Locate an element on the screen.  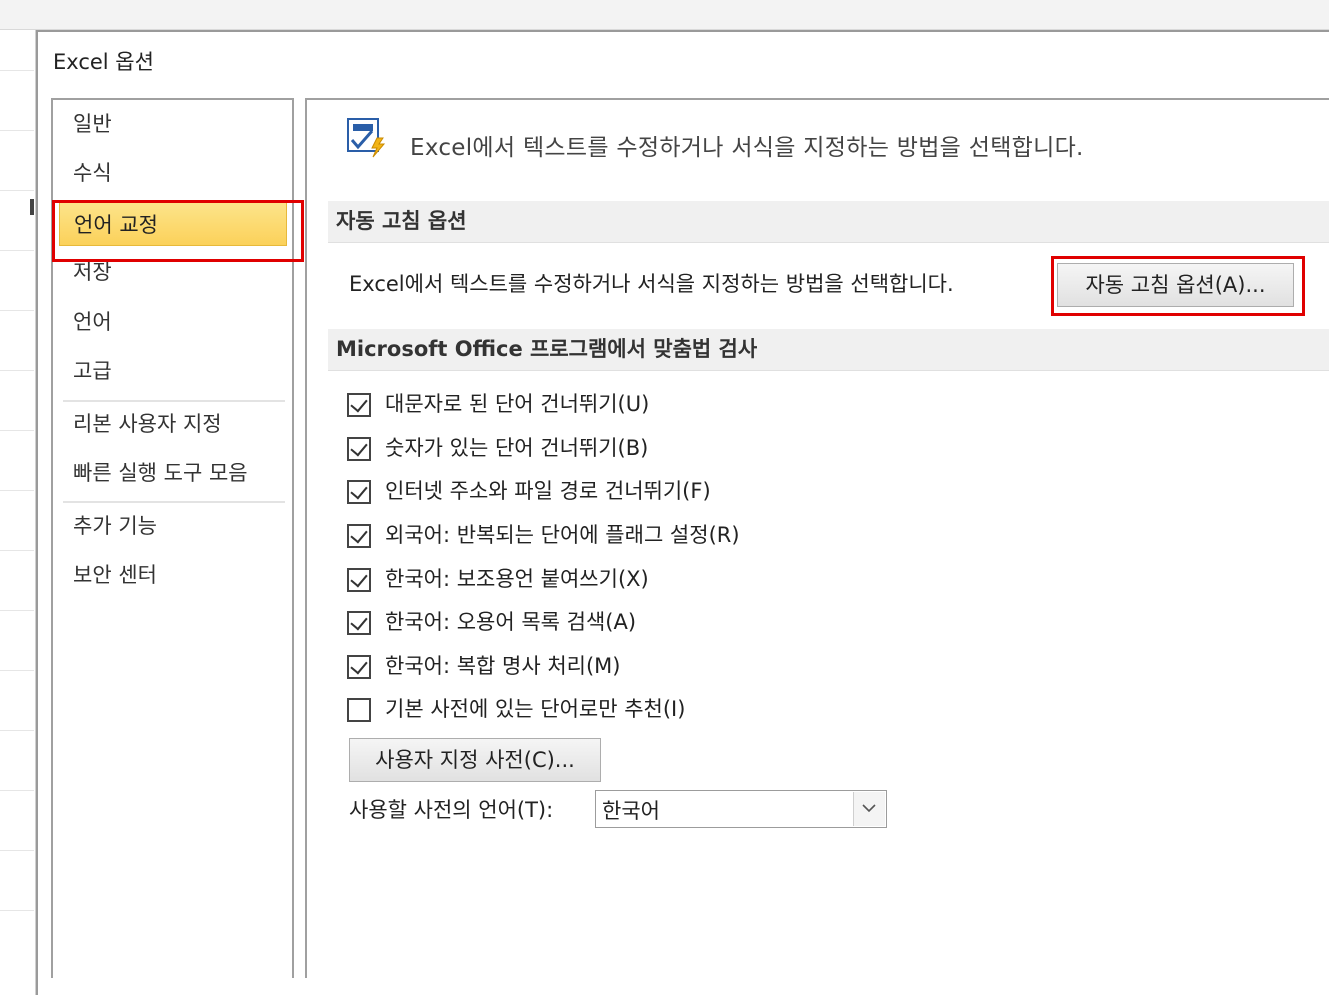
section-header-spelling: Microsoft Office 프로그램에서 맞춤법 검사 is located at coordinates (828, 350).